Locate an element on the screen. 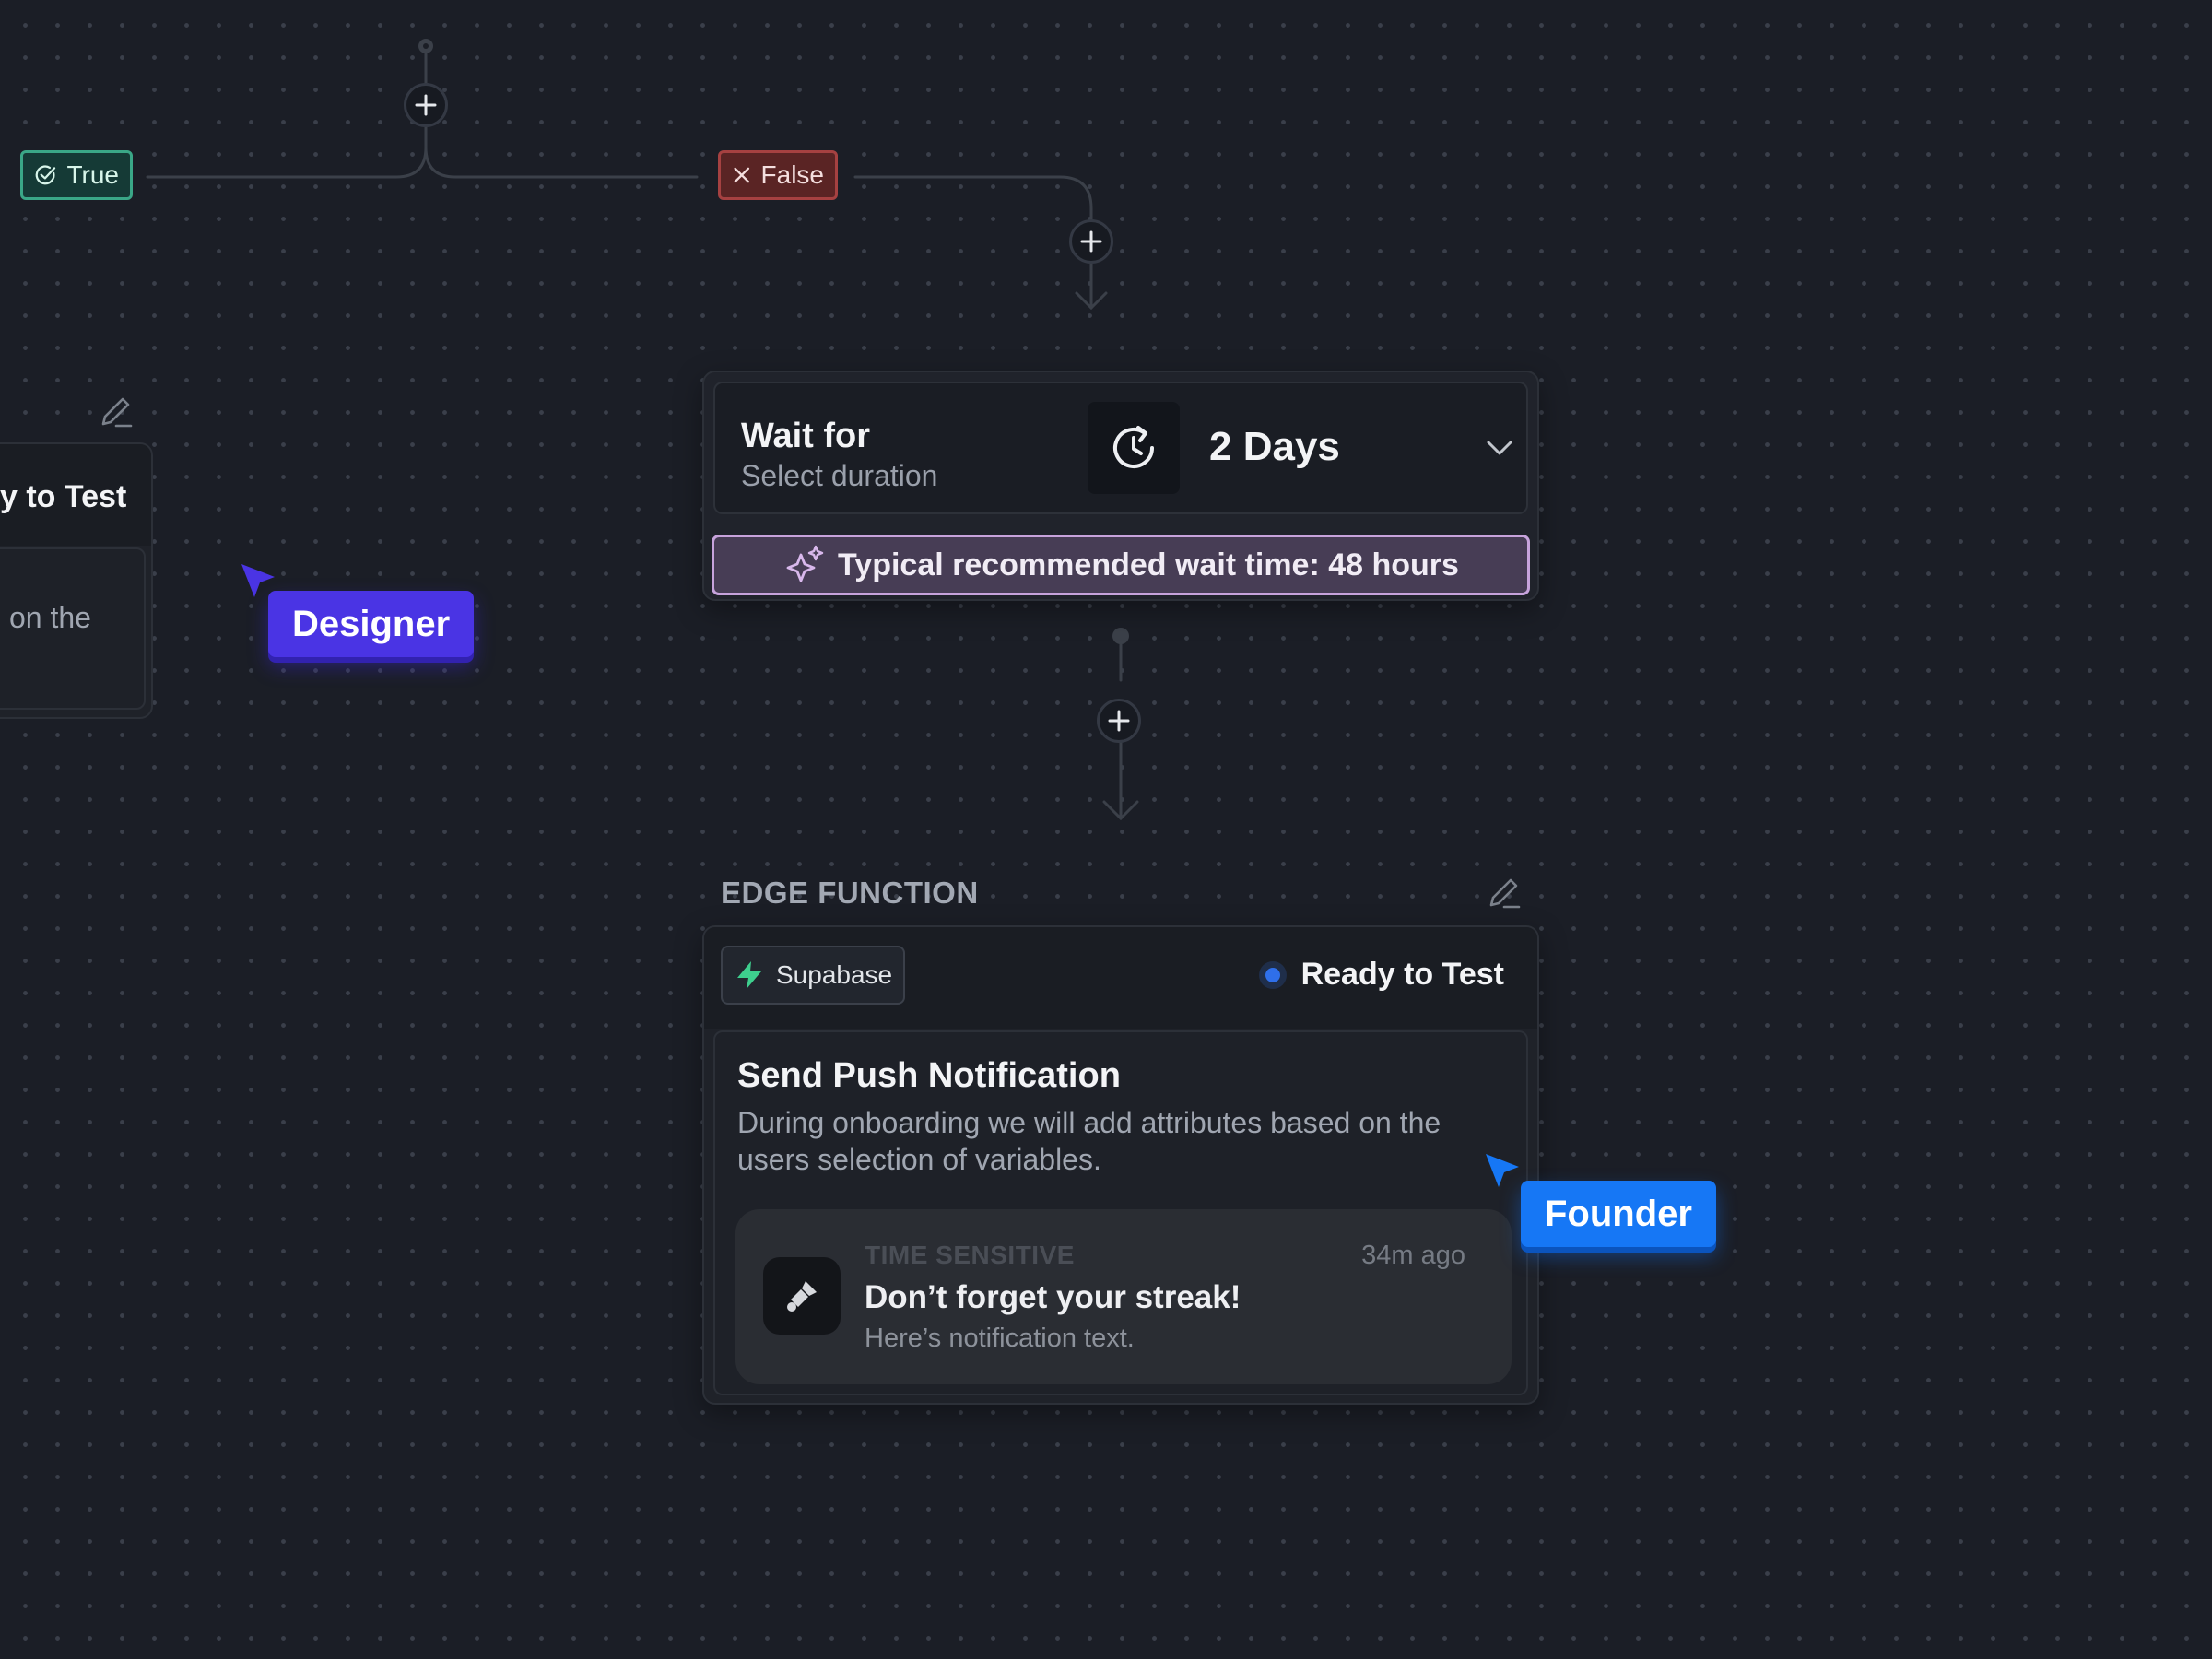  left-card-body: on the is located at coordinates (73, 628).